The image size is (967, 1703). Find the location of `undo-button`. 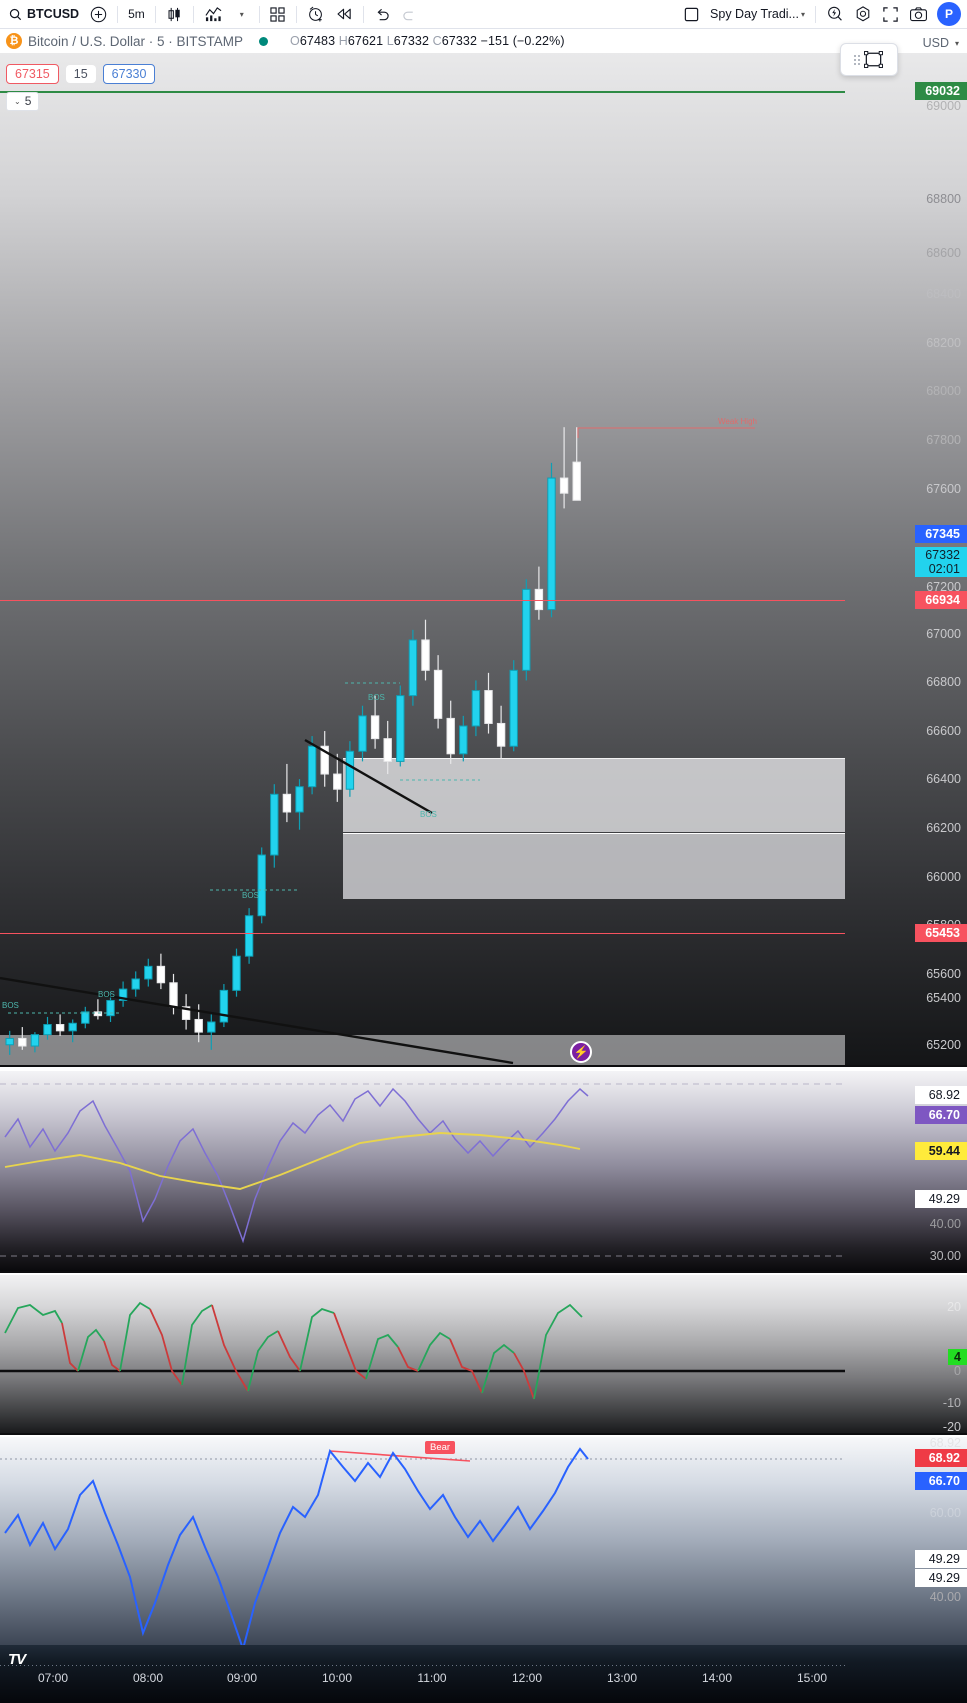

undo-button is located at coordinates (382, 14).